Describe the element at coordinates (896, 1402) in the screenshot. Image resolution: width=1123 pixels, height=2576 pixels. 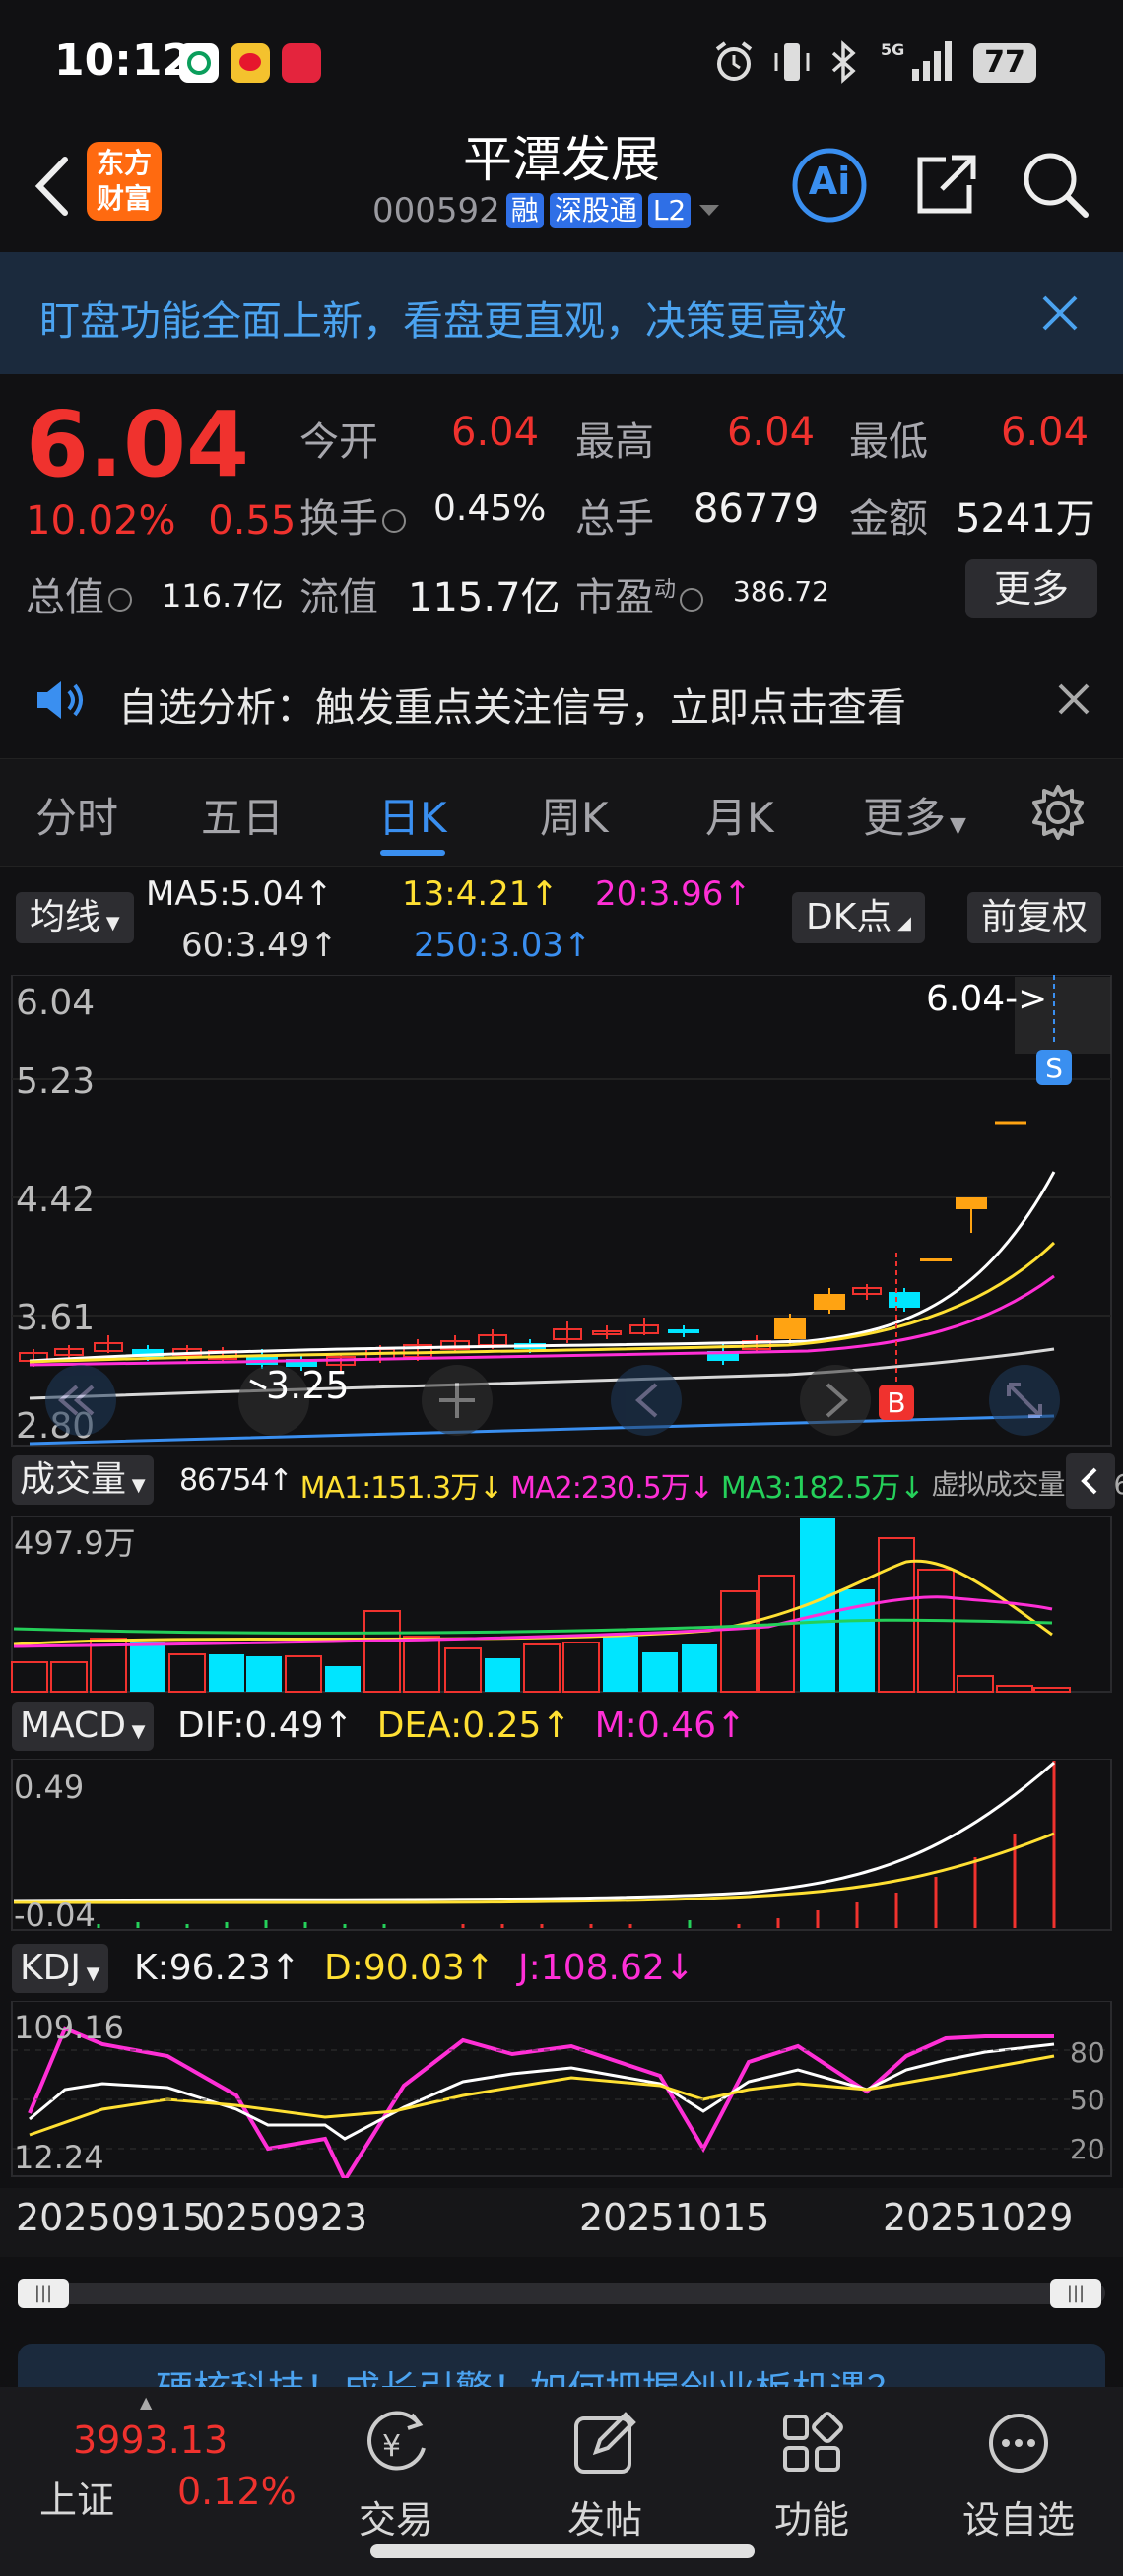
I see `buy-marker-label: B` at that location.